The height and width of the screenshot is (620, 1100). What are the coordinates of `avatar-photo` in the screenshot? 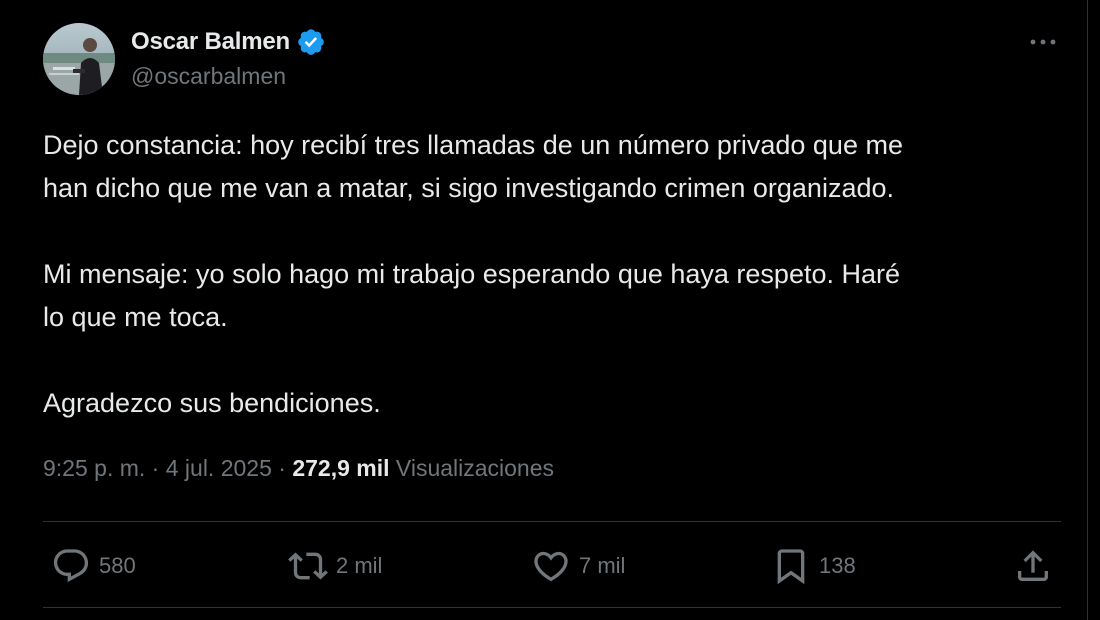 It's located at (79, 59).